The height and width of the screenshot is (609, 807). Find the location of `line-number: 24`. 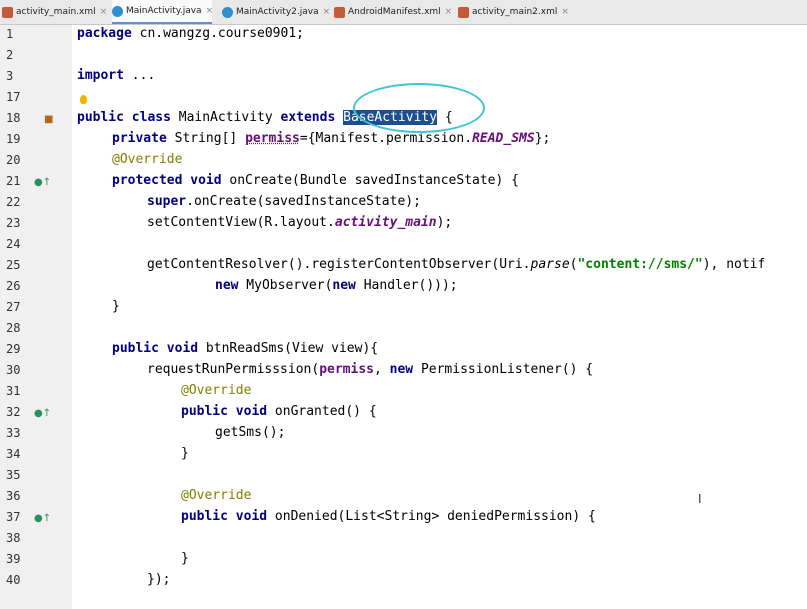

line-number: 24 is located at coordinates (13, 244).